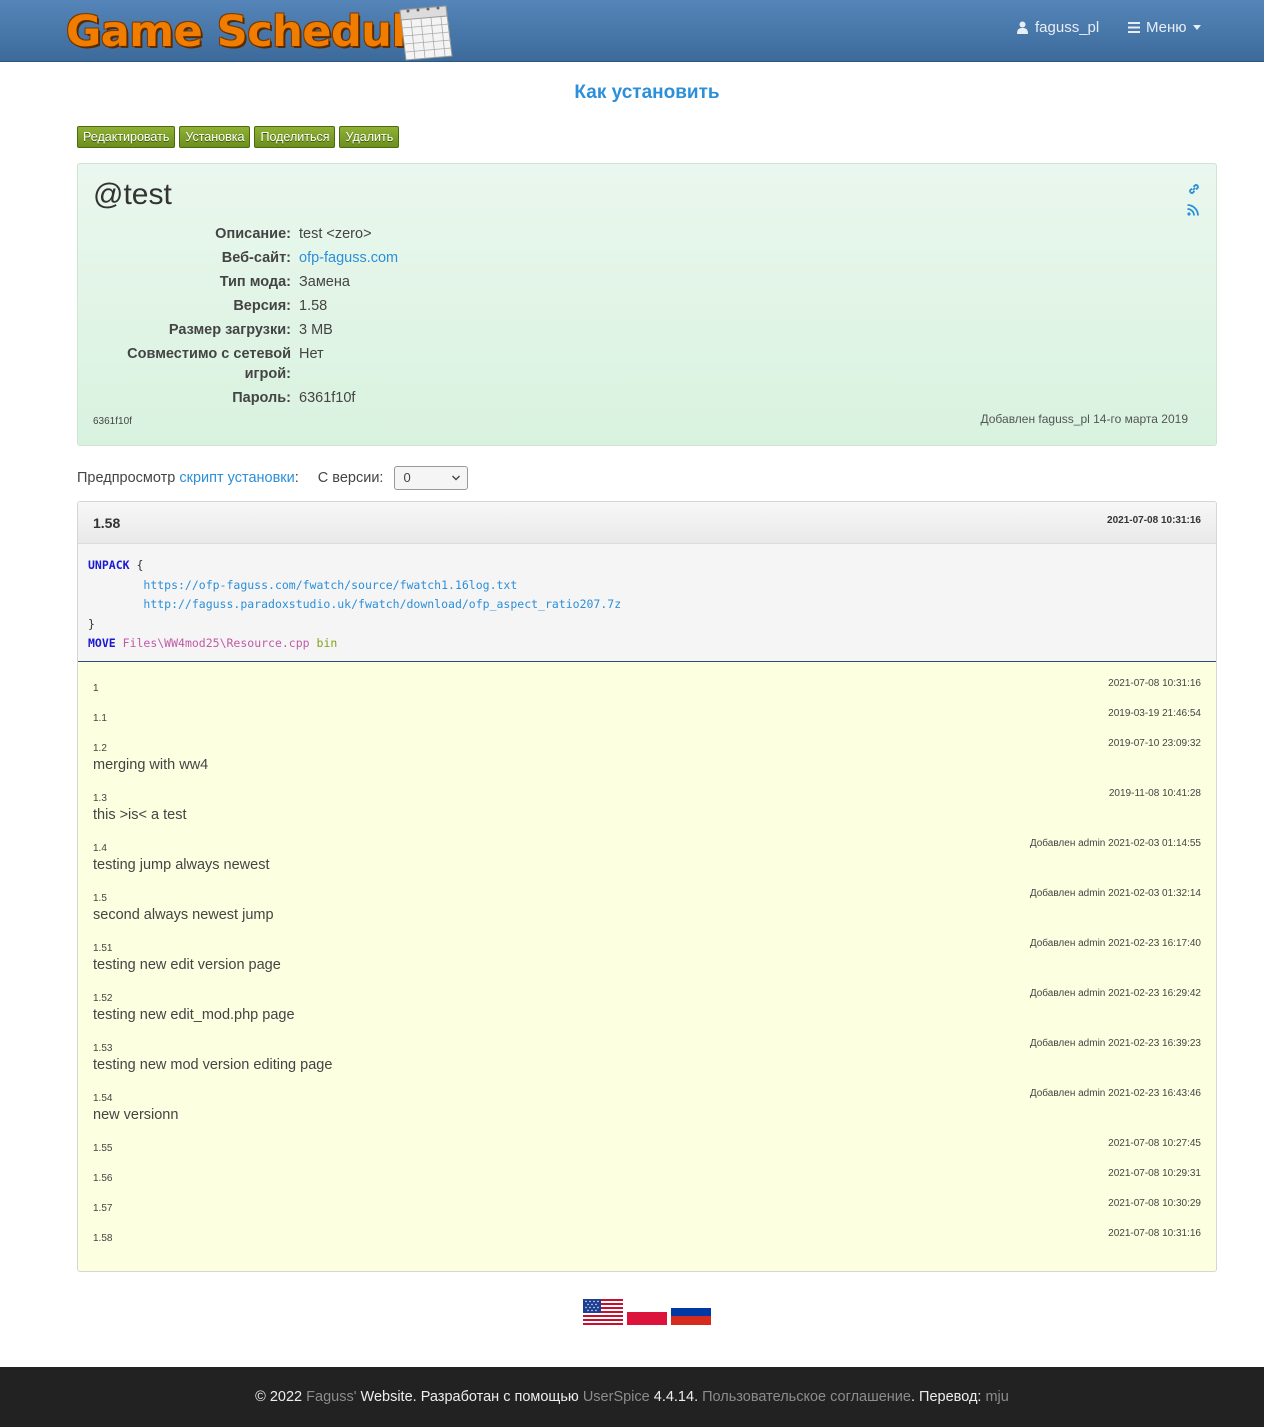 The height and width of the screenshot is (1427, 1264). I want to click on us-flag-icon, so click(603, 1312).